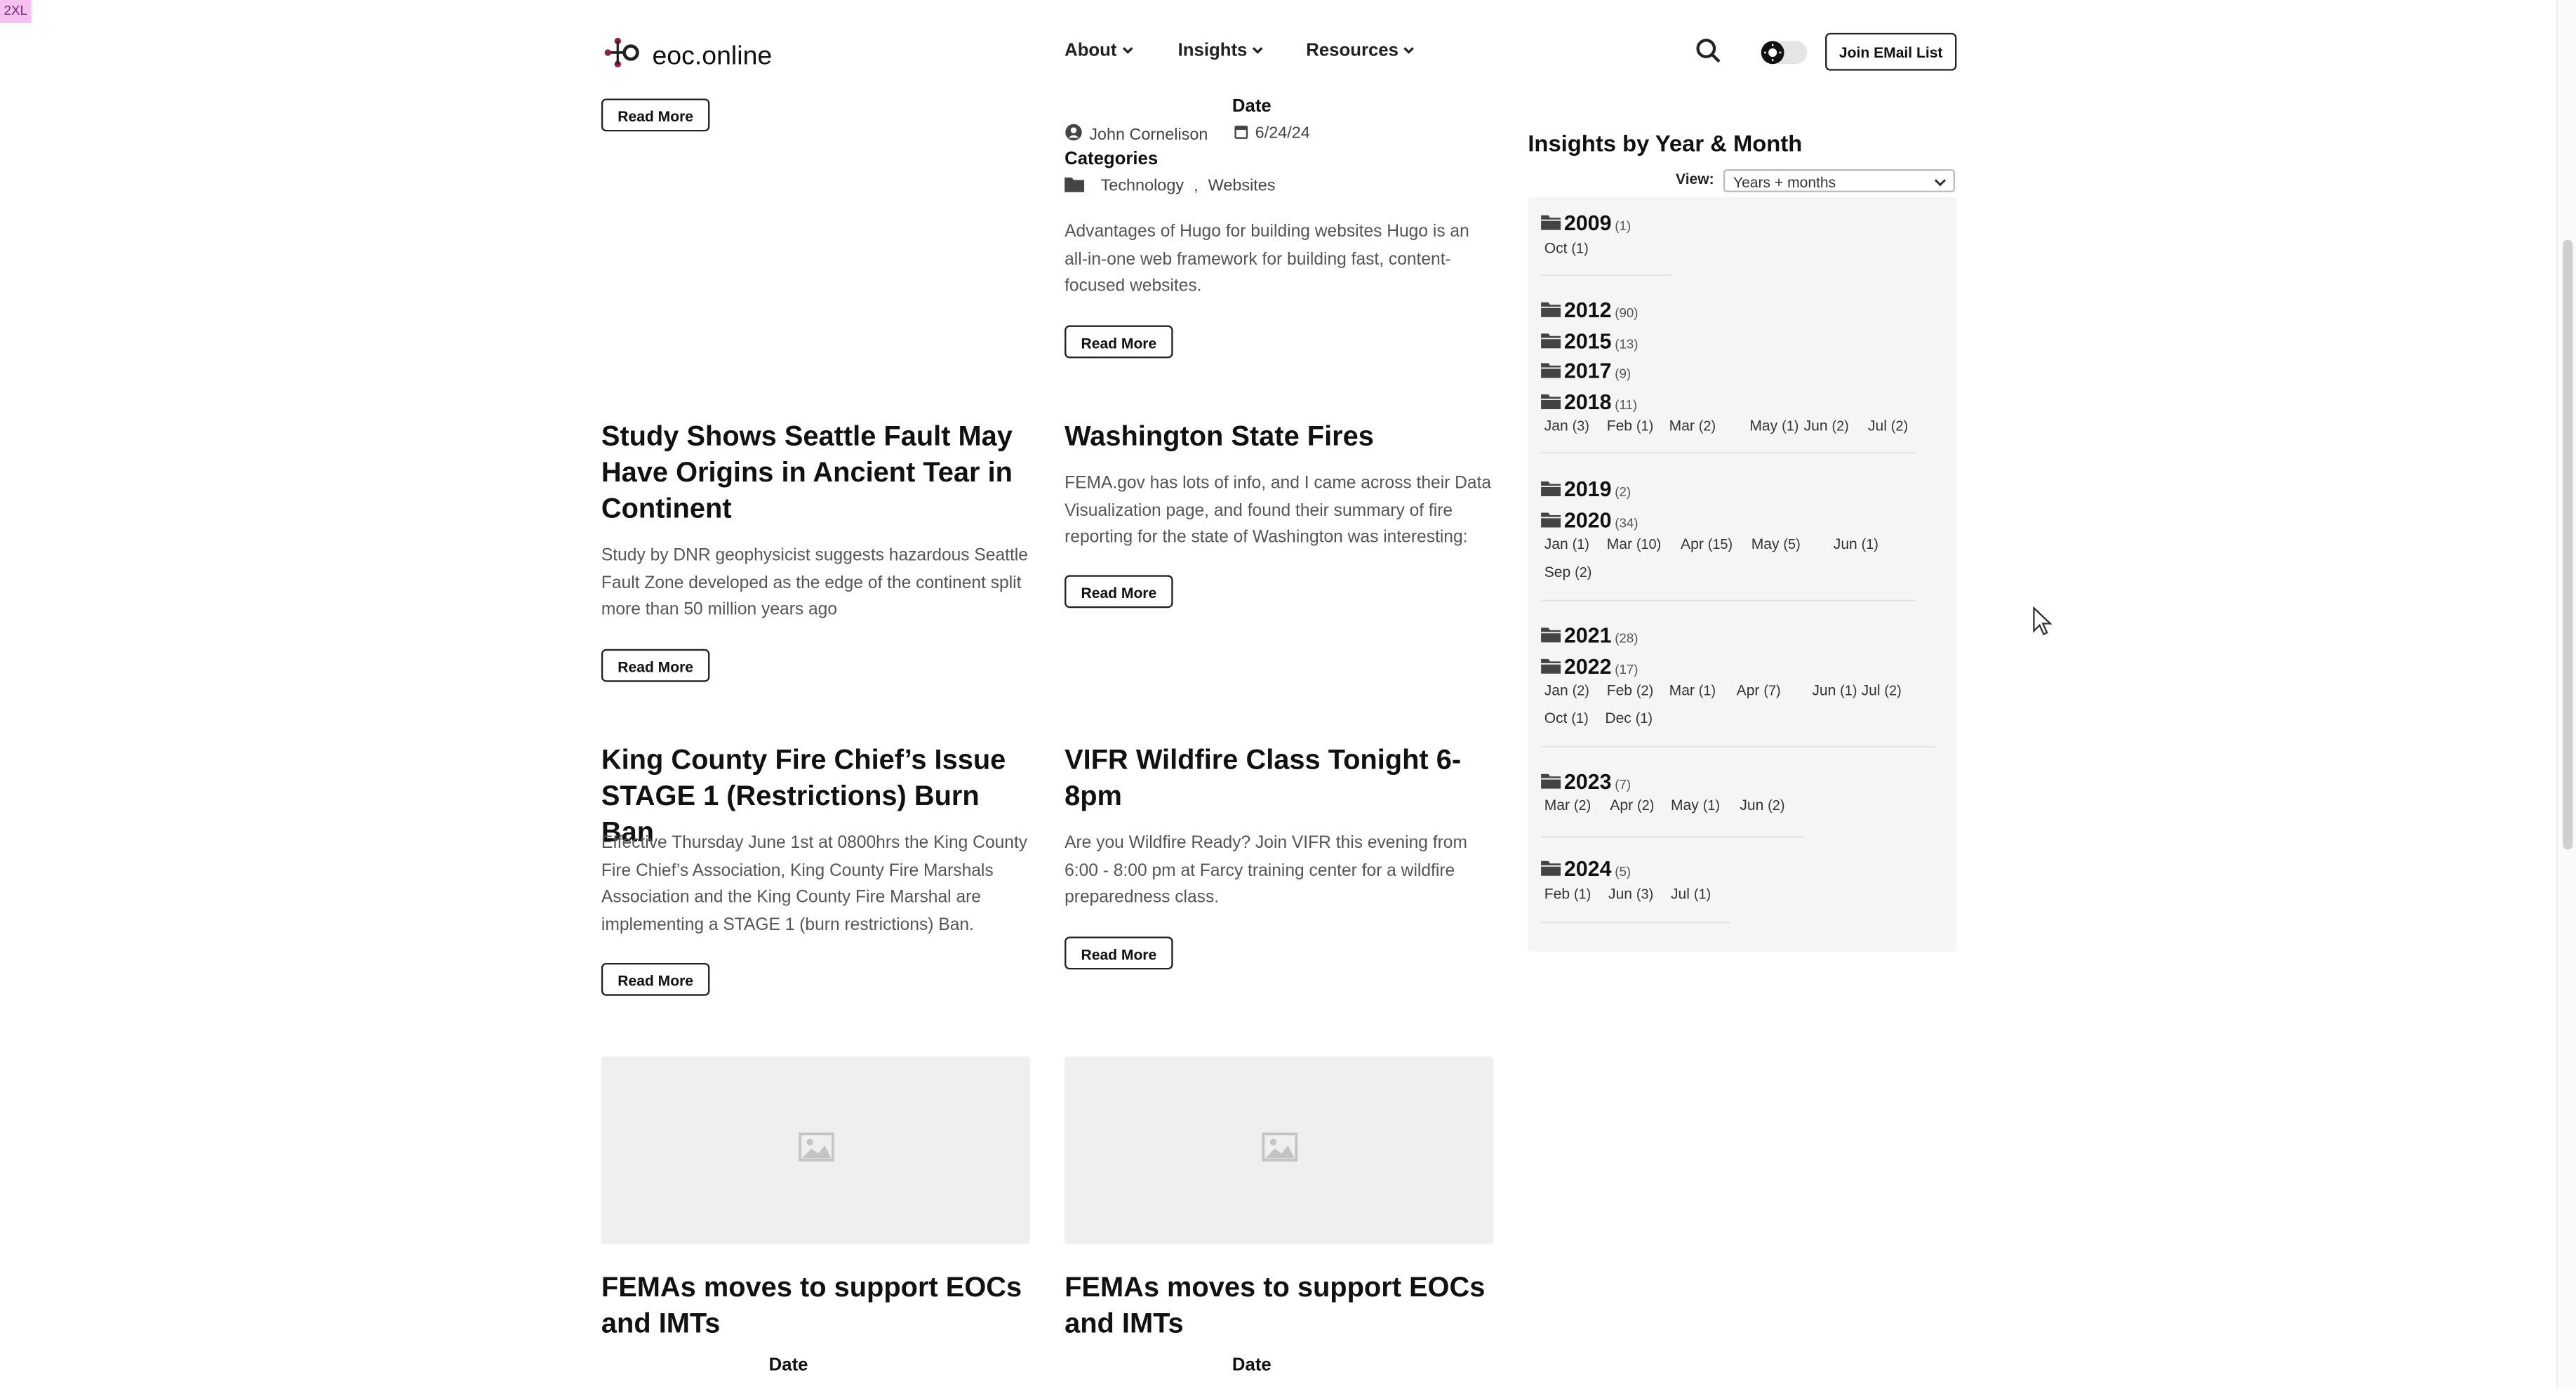 The width and height of the screenshot is (2576, 1389). What do you see at coordinates (712, 55) in the screenshot?
I see `logo-text: eoc.online` at bounding box center [712, 55].